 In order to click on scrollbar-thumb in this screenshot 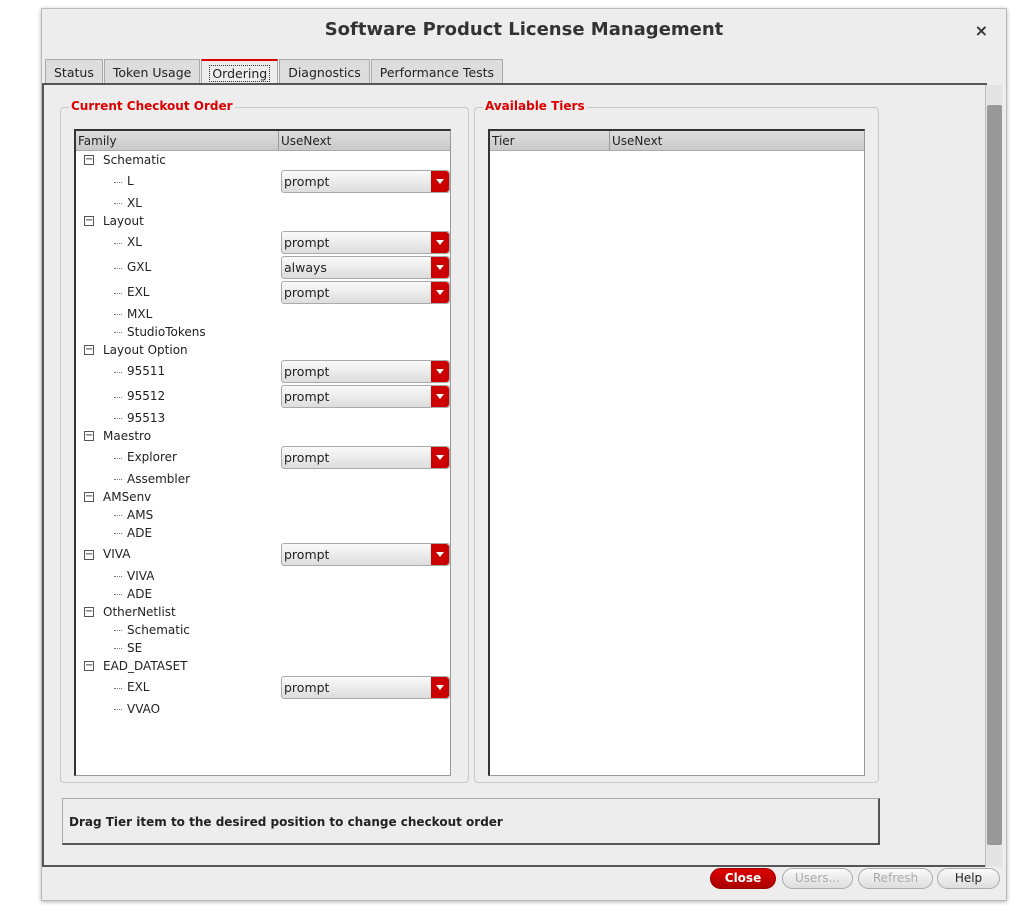, I will do `click(994, 475)`.